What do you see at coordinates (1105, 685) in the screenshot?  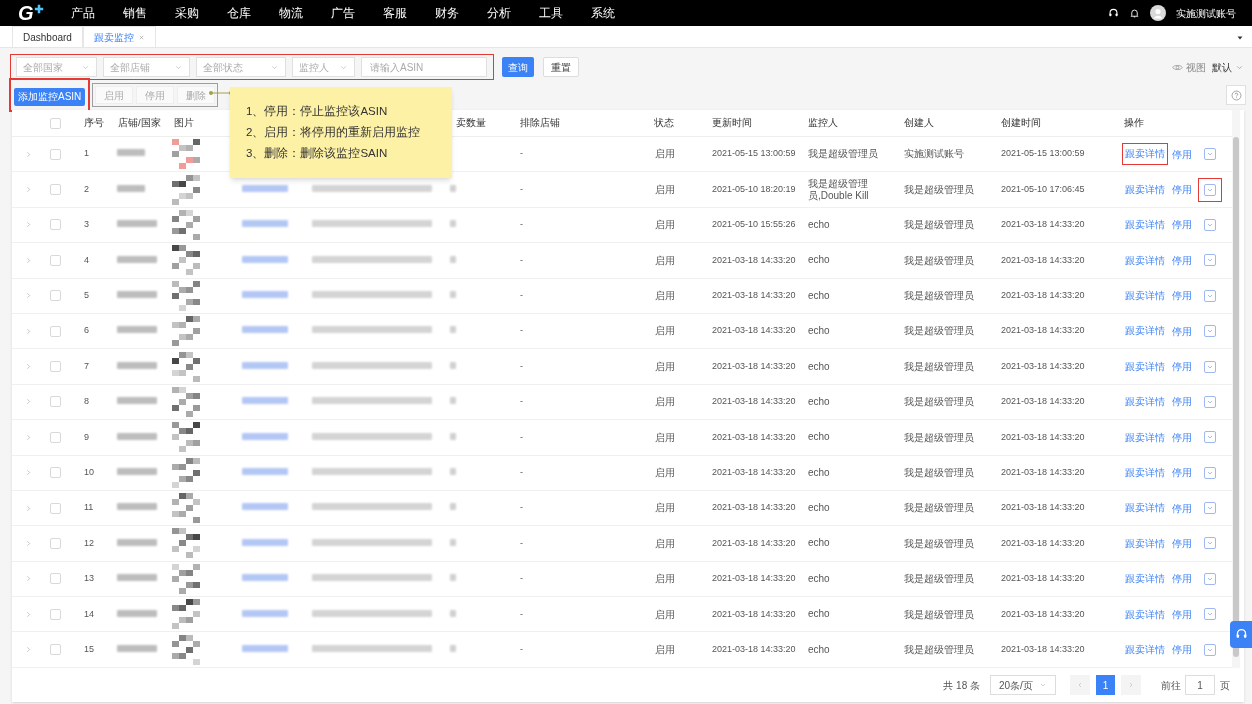 I see `page-button: 1` at bounding box center [1105, 685].